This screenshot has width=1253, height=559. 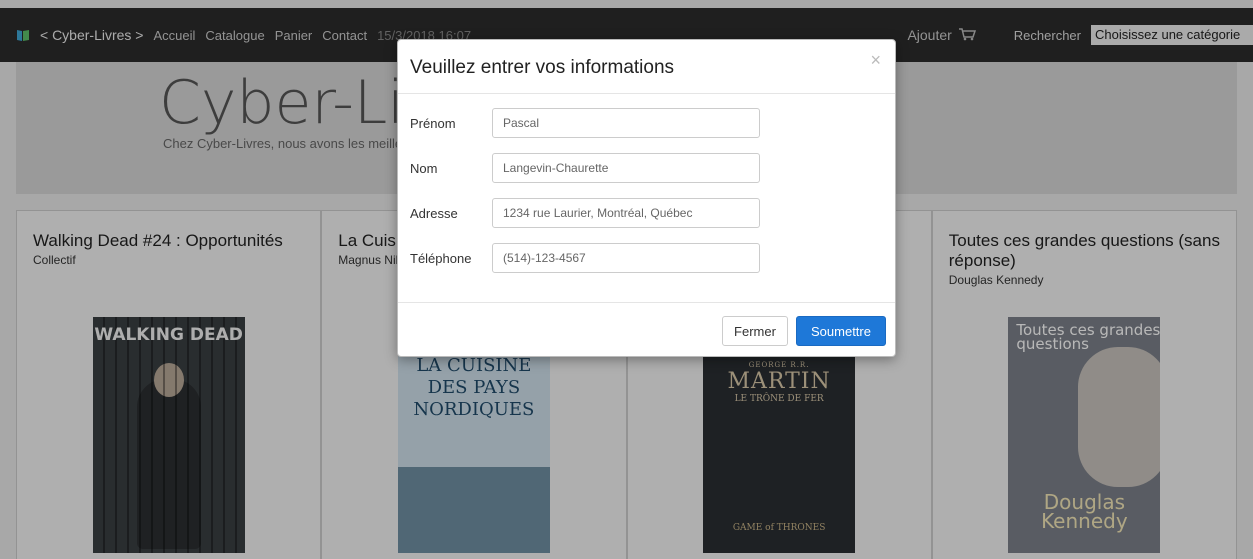 I want to click on nom-label: Nom, so click(x=424, y=168).